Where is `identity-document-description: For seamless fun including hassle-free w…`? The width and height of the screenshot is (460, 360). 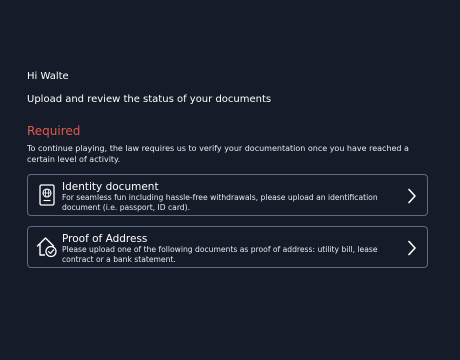 identity-document-description: For seamless fun including hassle-free w… is located at coordinates (220, 202).